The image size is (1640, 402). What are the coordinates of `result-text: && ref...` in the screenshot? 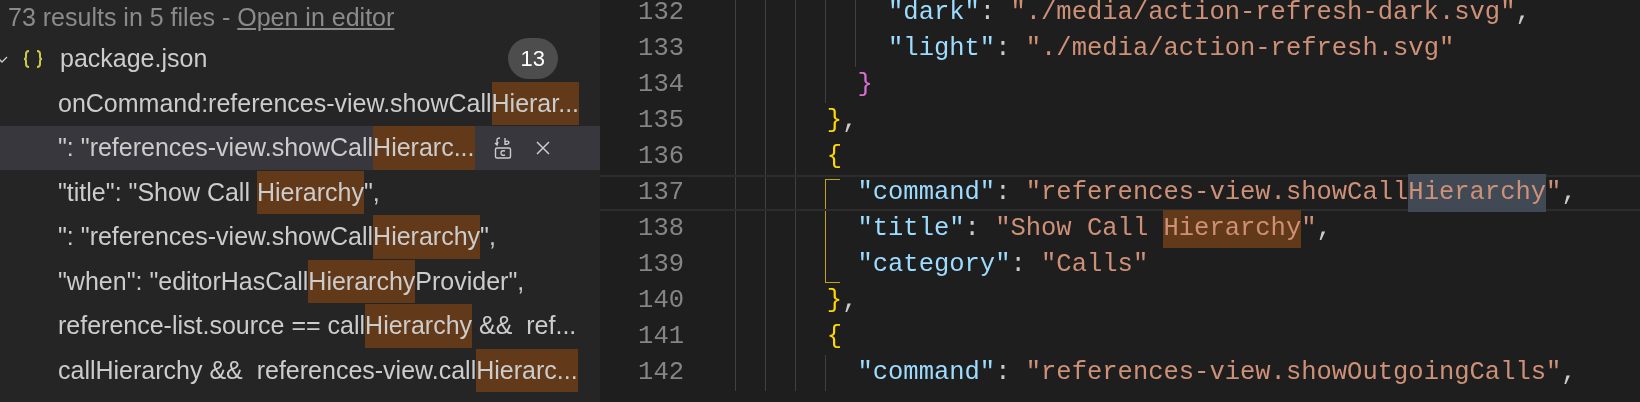 It's located at (527, 325).